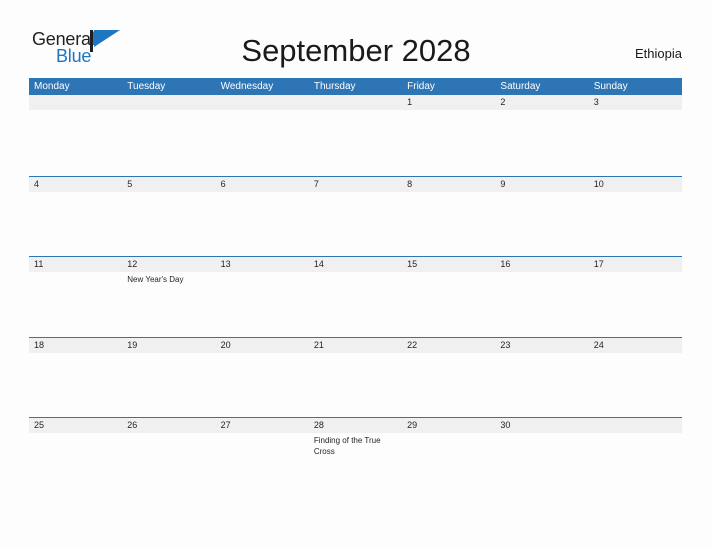 The image size is (712, 550). I want to click on weekday-friday: Friday, so click(421, 86).